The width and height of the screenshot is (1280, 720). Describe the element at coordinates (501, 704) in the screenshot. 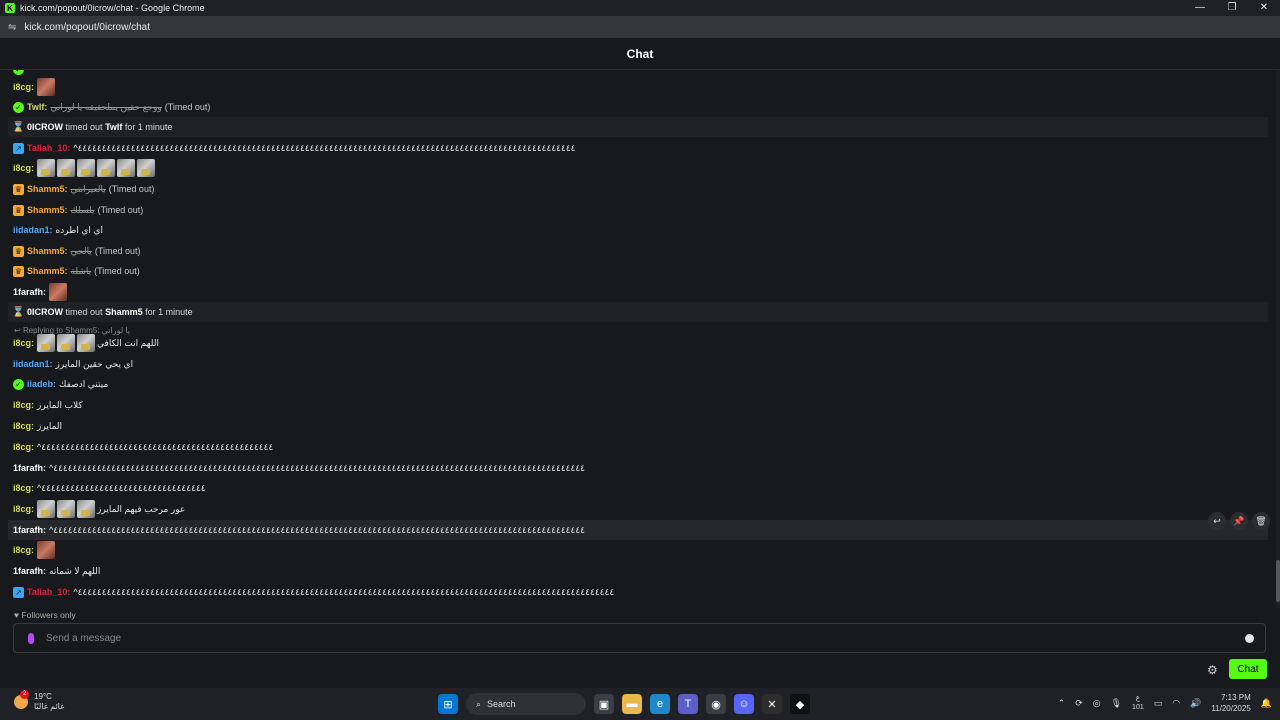

I see `search-label: Search` at that location.